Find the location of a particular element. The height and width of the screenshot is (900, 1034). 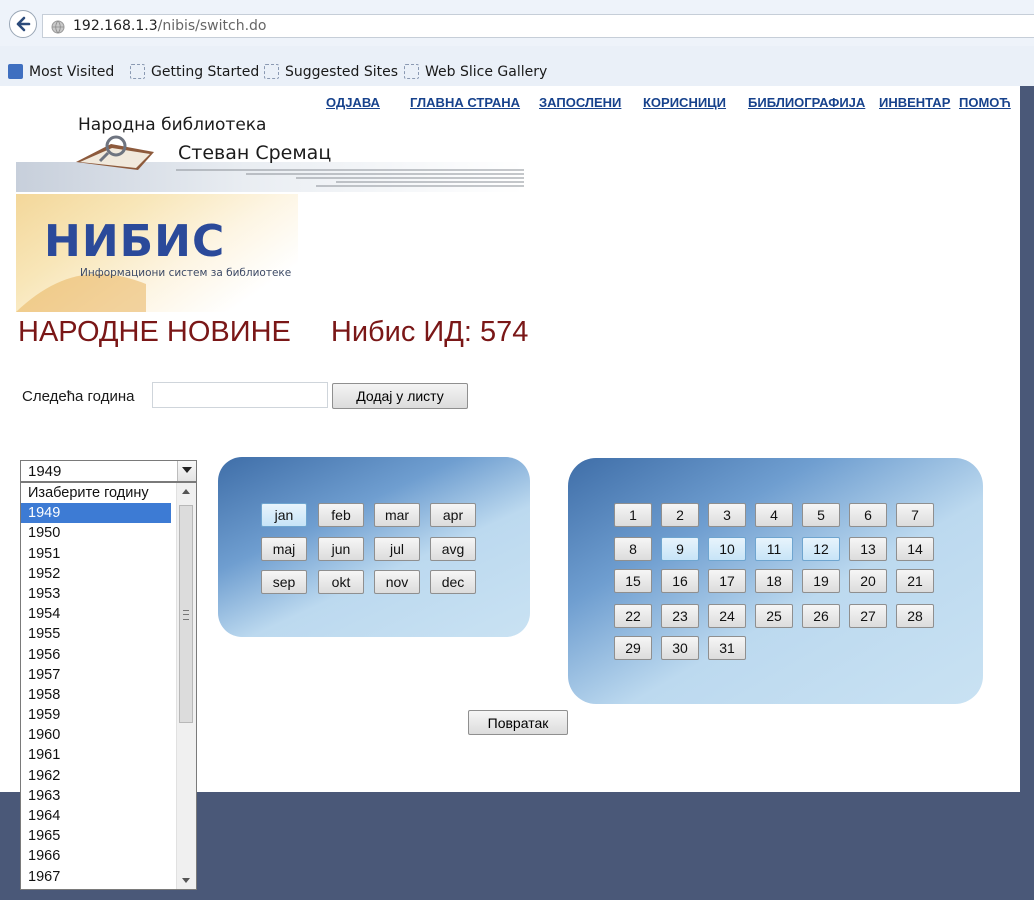

page-background-right is located at coordinates (1027, 439).